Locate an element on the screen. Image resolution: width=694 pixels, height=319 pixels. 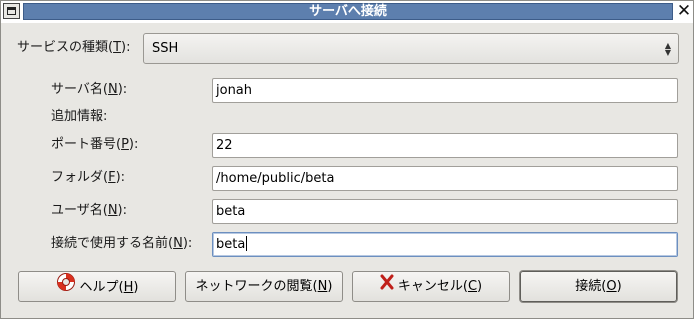
connection-name-field: beta is located at coordinates (445, 244).